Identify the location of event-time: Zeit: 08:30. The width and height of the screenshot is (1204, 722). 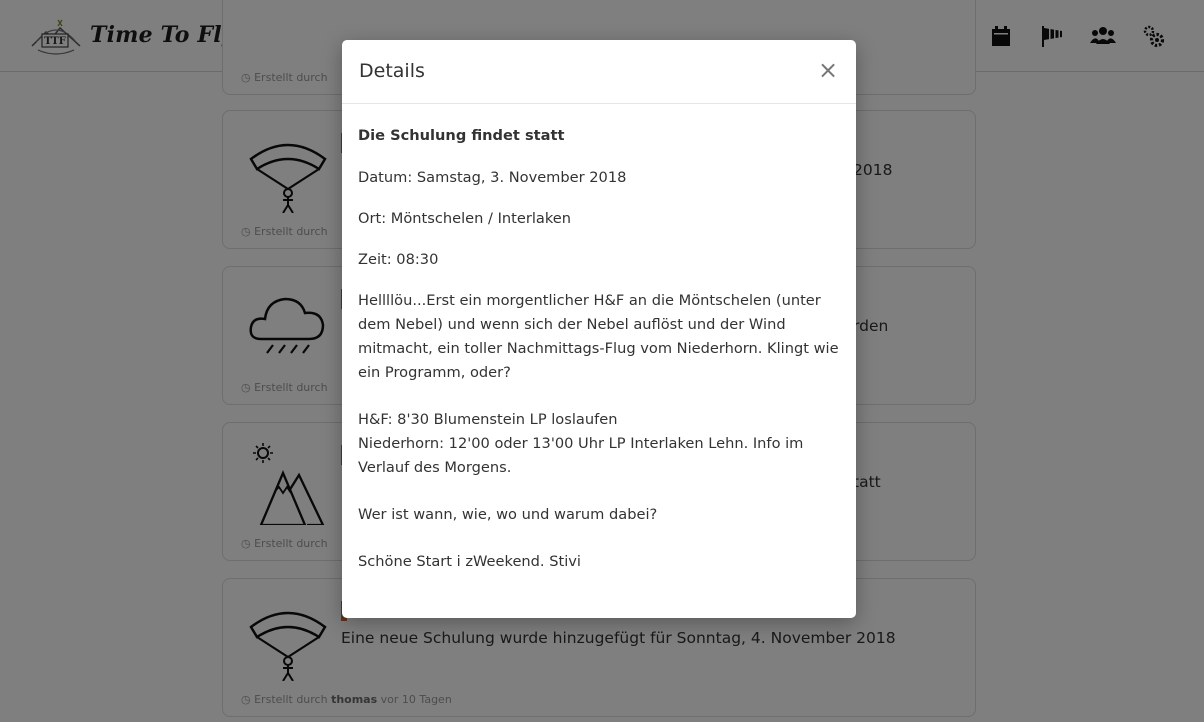
(398, 259).